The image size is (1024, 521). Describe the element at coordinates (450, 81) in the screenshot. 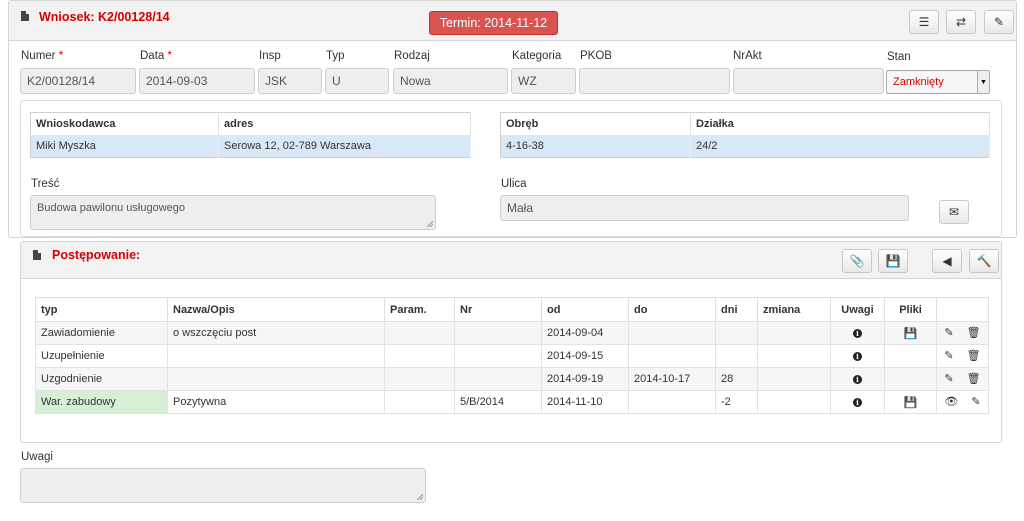

I see `rodzaj-field: Nowa` at that location.